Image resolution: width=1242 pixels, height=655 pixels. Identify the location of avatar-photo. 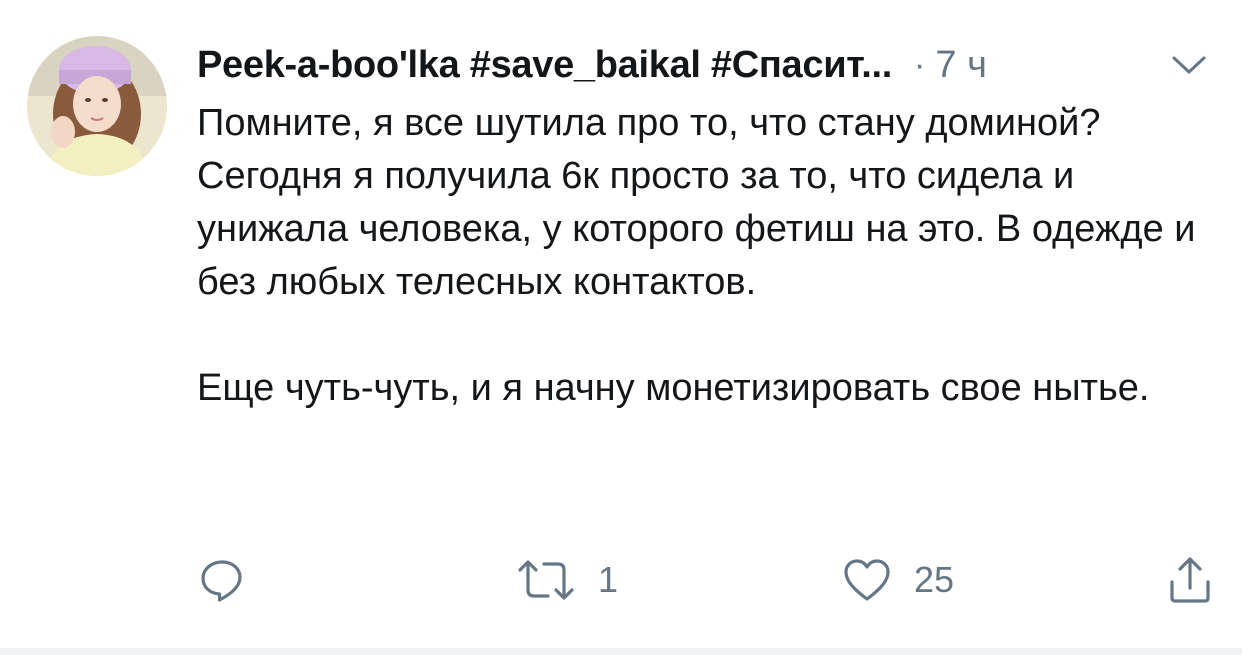
(97, 106).